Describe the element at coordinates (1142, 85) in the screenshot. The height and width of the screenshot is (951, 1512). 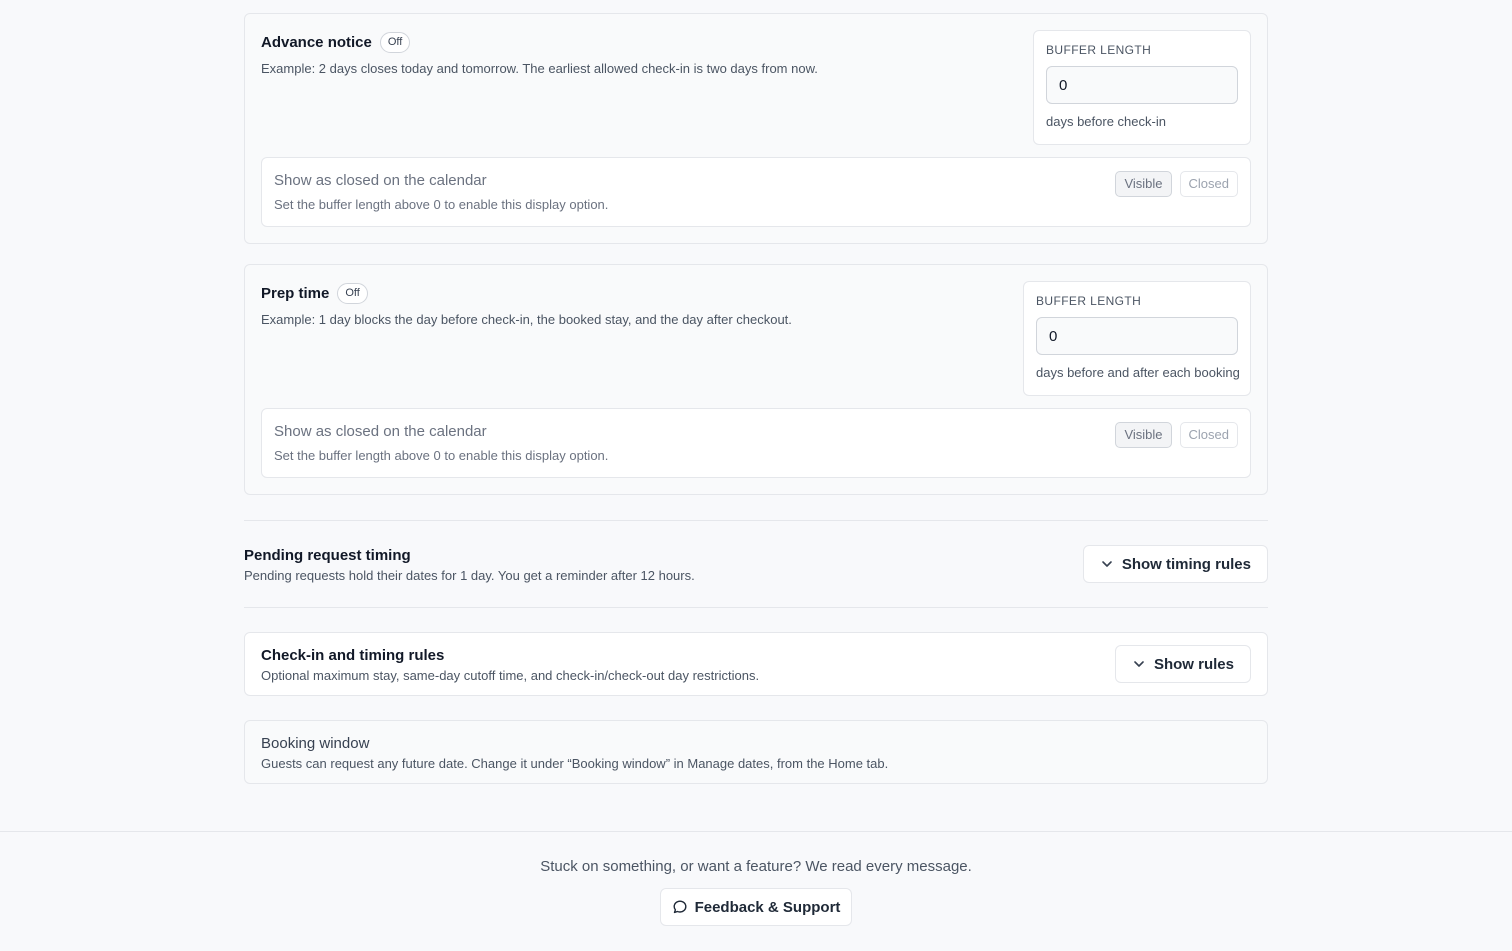
I see `advance-notice-buffer-input` at that location.